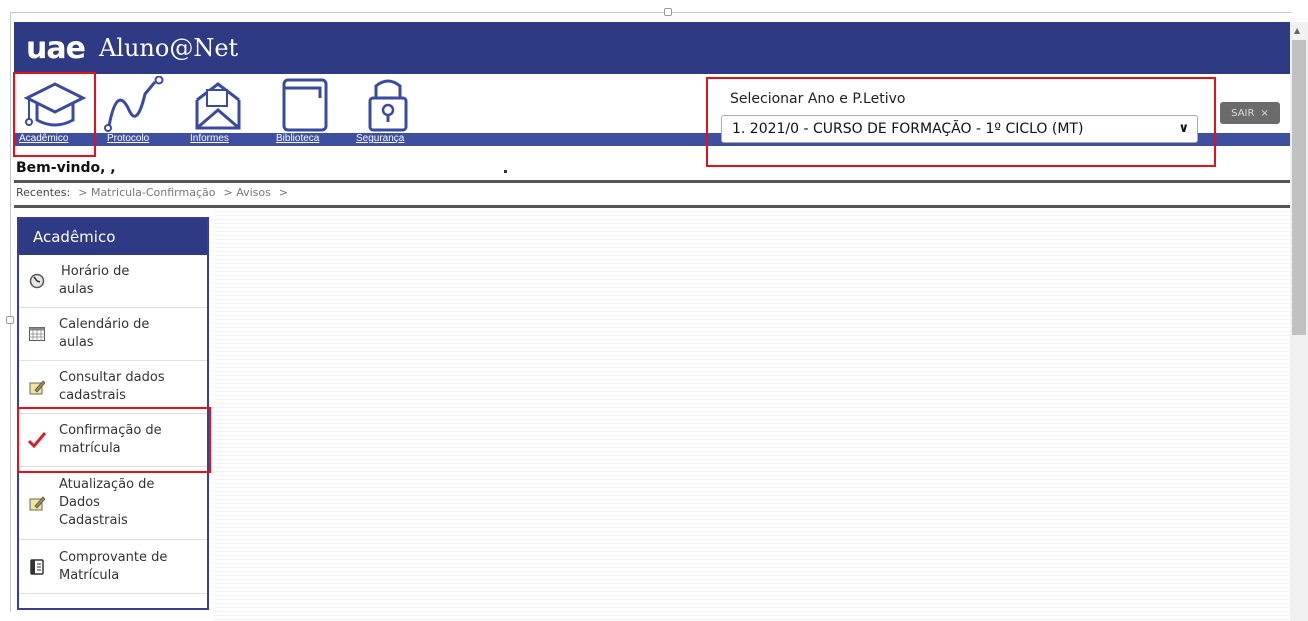  Describe the element at coordinates (1297, 30) in the screenshot. I see `scroll-up-icon: ▲` at that location.